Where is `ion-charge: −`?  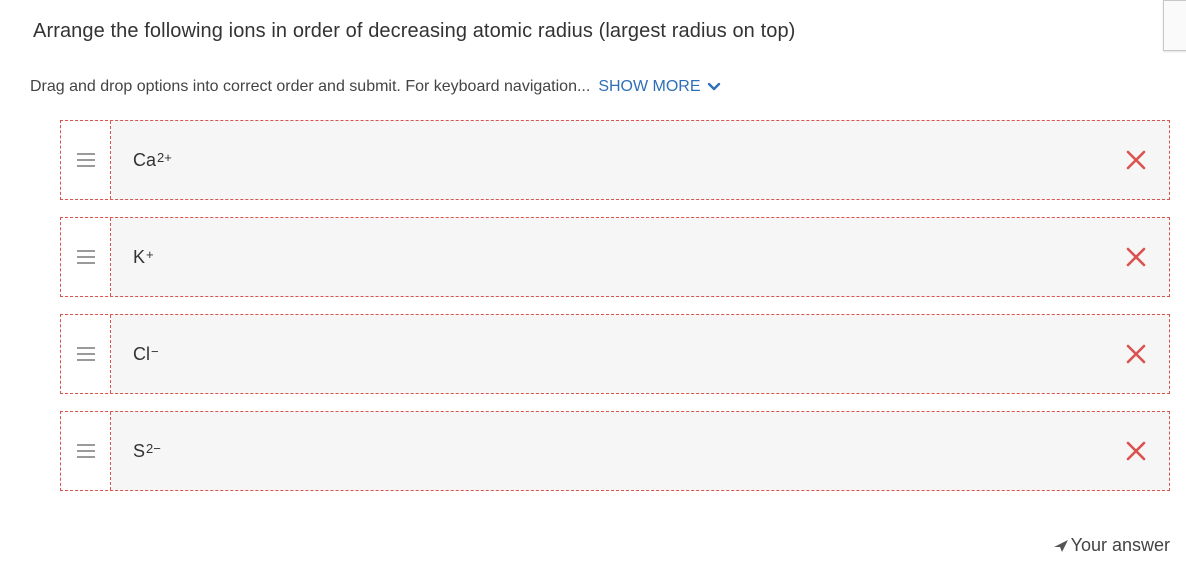 ion-charge: − is located at coordinates (155, 351).